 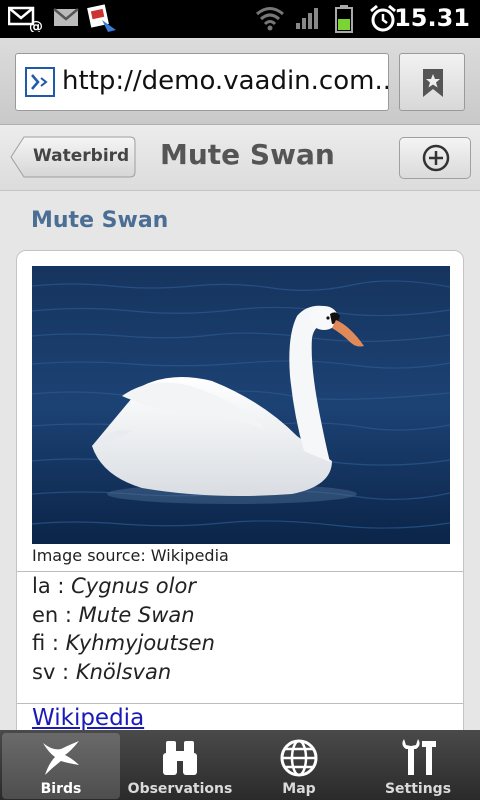 I want to click on bottom-tab-bar: Birds Observations Map Settings, so click(x=240, y=765).